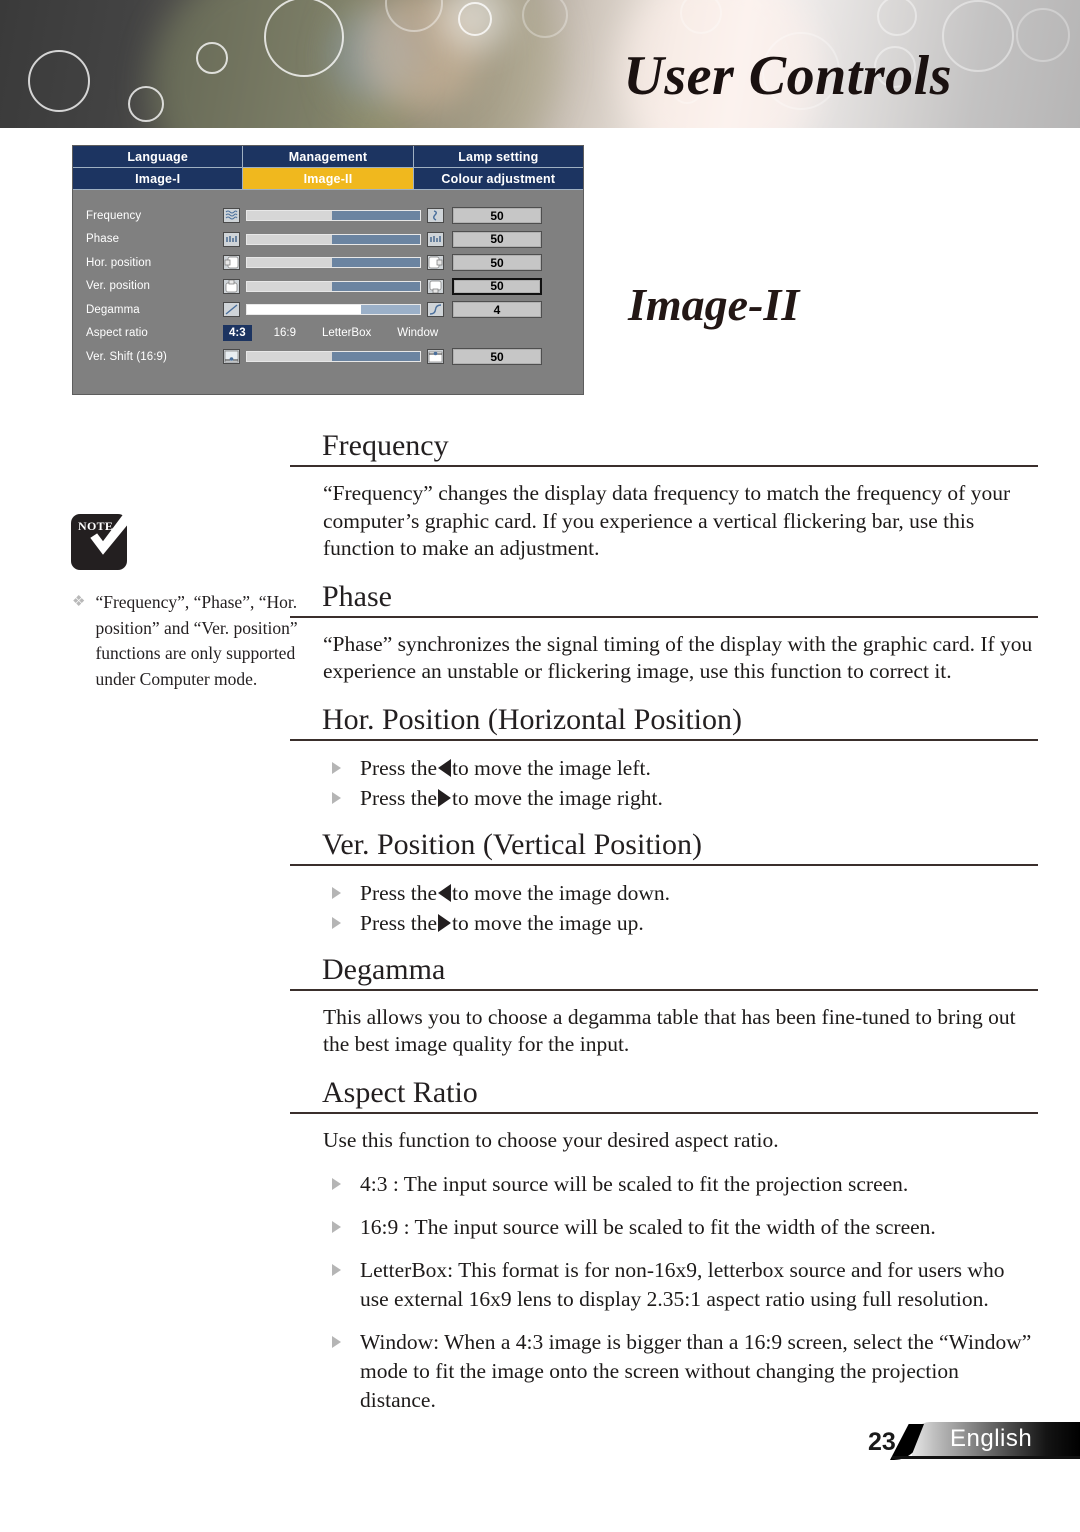  I want to click on ver-position-icon, so click(231, 286).